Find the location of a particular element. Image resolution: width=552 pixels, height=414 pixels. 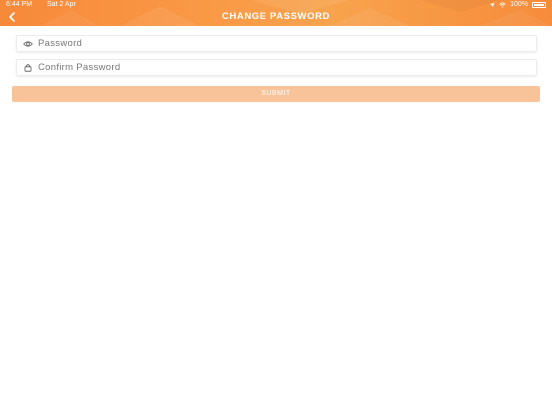

confirm-password-input is located at coordinates (278, 67).